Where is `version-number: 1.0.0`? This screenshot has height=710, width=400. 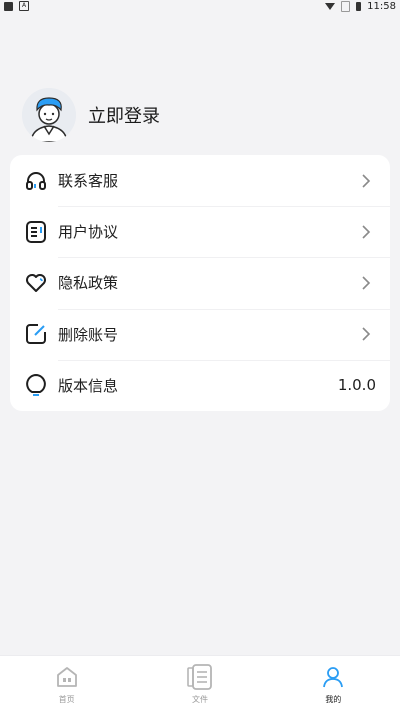
version-number: 1.0.0 is located at coordinates (356, 385).